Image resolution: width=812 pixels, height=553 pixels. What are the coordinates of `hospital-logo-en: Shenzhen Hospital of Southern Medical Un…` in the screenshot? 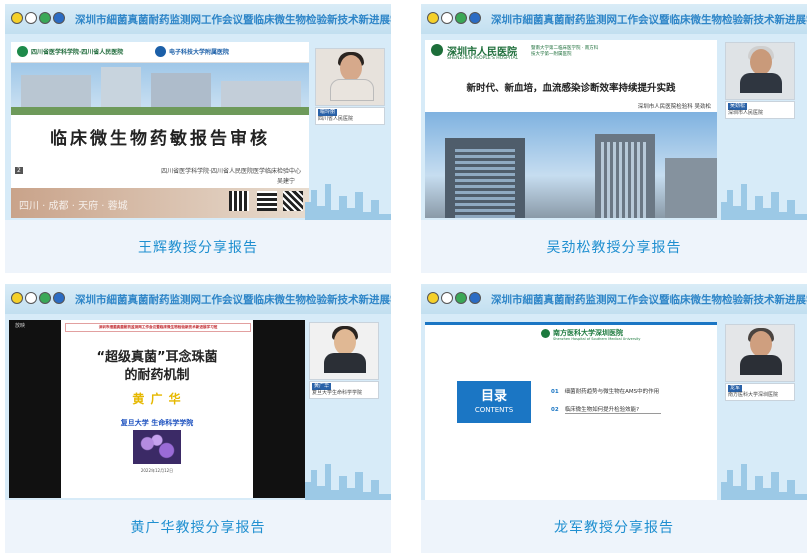 It's located at (597, 339).